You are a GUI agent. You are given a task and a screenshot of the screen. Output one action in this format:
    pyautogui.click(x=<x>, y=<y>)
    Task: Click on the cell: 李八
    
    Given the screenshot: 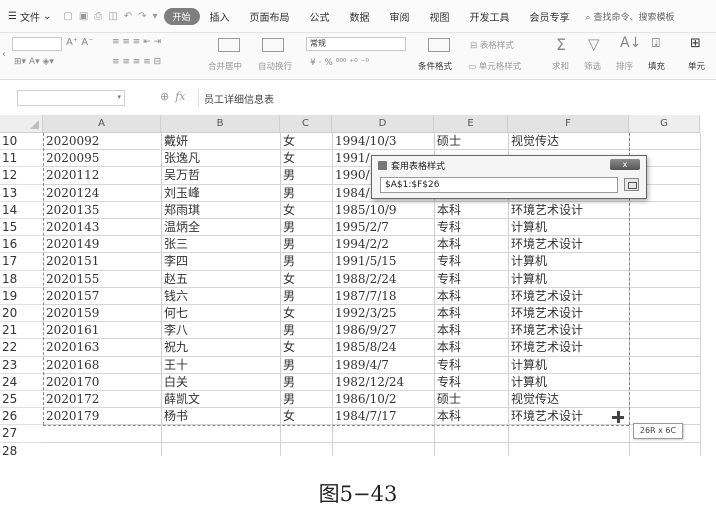 What is the action you would take?
    pyautogui.click(x=220, y=330)
    